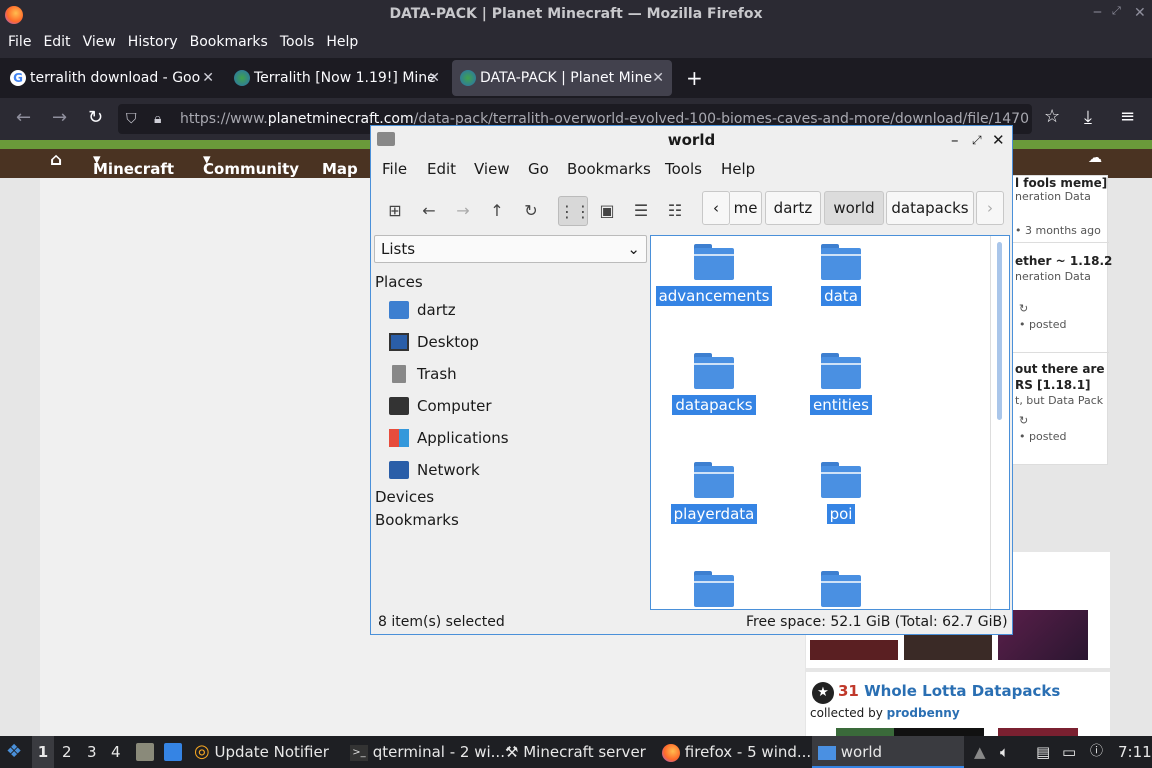  Describe the element at coordinates (1052, 116) in the screenshot. I see `bookmark-star-icon: ☆` at that location.